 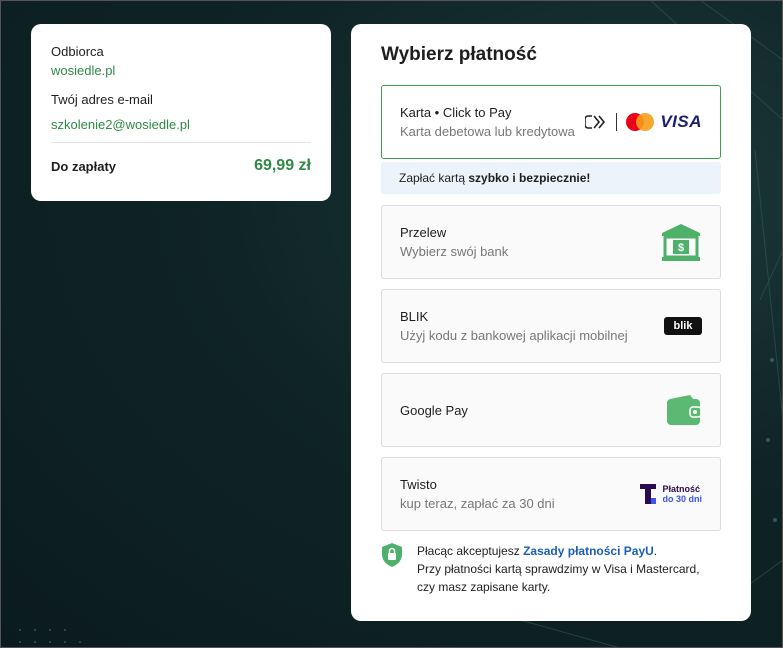 I want to click on terms-line3: czy masz zapisane karty., so click(x=484, y=587).